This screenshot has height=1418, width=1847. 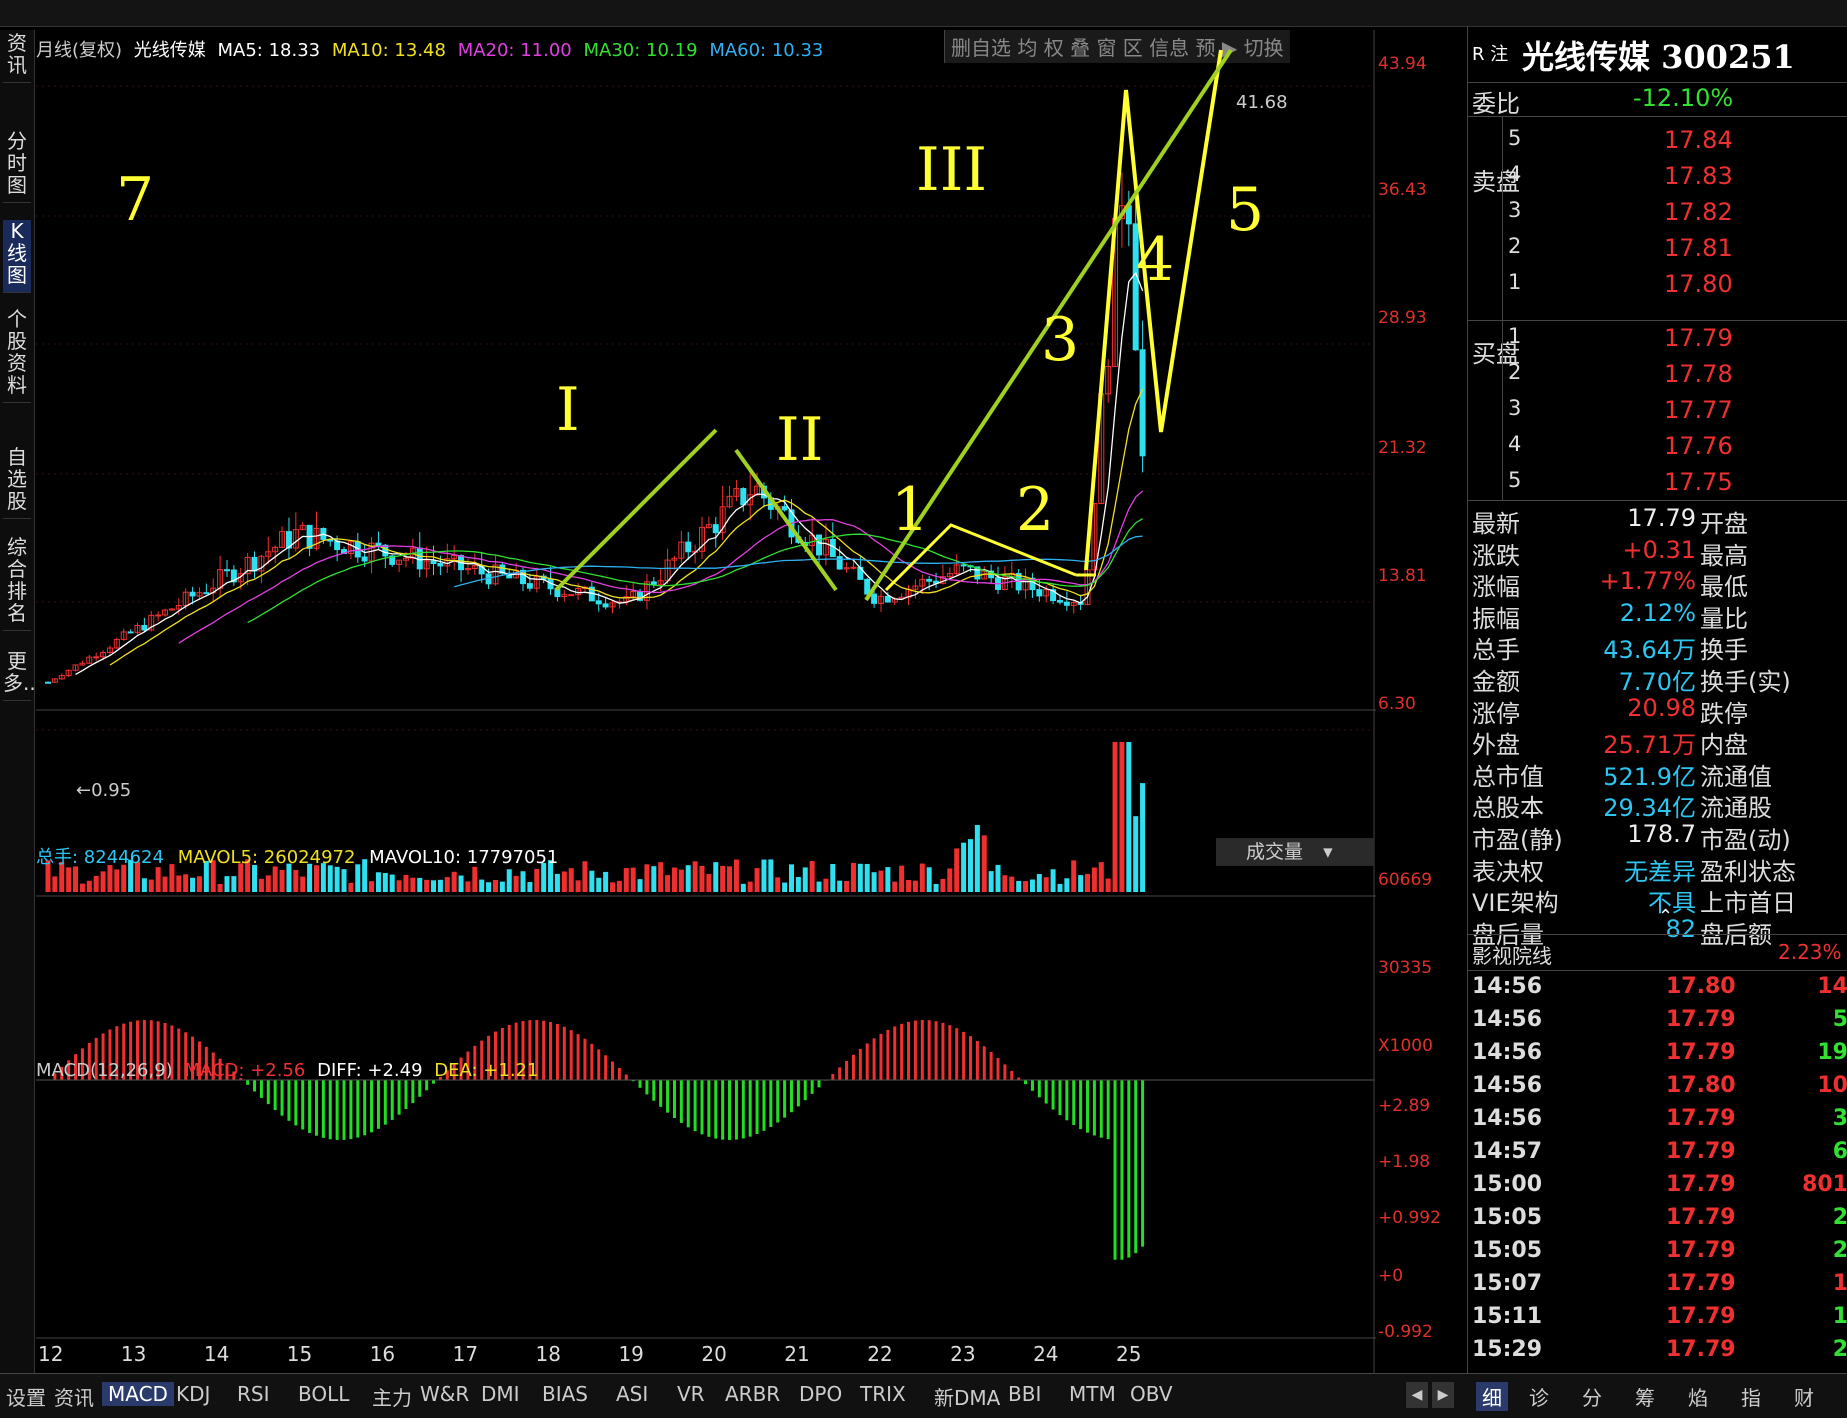 I want to click on tick-volume: 19, so click(x=1832, y=1052).